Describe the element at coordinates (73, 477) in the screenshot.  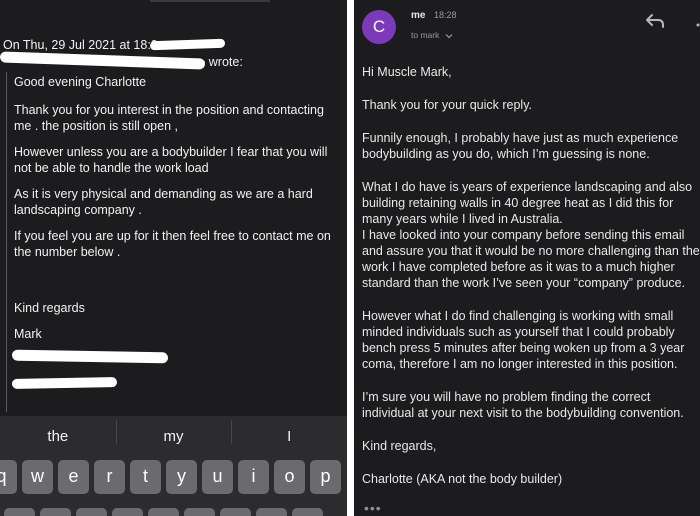
I see `key-e: e` at that location.